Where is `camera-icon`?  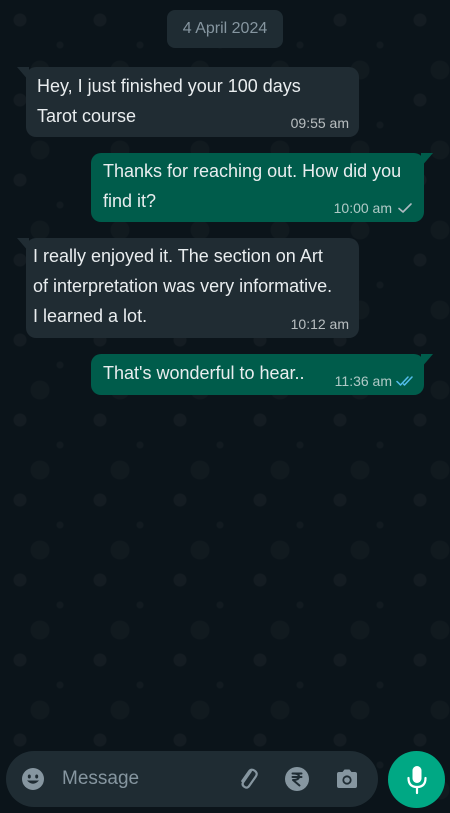
camera-icon is located at coordinates (347, 779).